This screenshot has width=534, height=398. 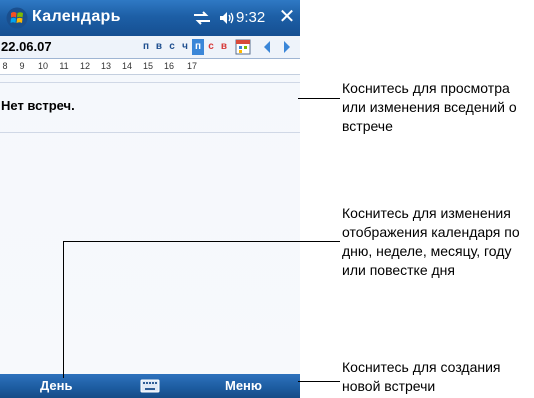 I want to click on hour-label: 11, so click(x=64, y=66).